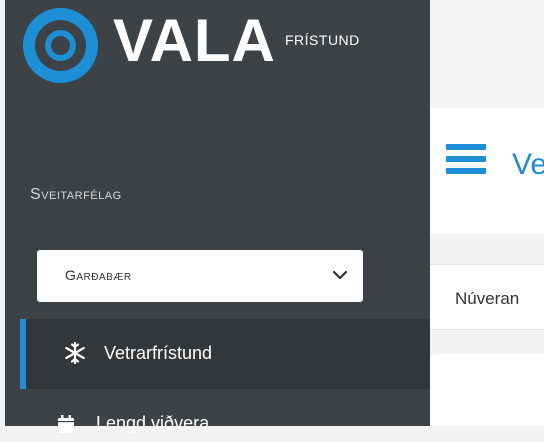 The height and width of the screenshot is (442, 544). What do you see at coordinates (98, 275) in the screenshot?
I see `municipality-select-value: Garðabær` at bounding box center [98, 275].